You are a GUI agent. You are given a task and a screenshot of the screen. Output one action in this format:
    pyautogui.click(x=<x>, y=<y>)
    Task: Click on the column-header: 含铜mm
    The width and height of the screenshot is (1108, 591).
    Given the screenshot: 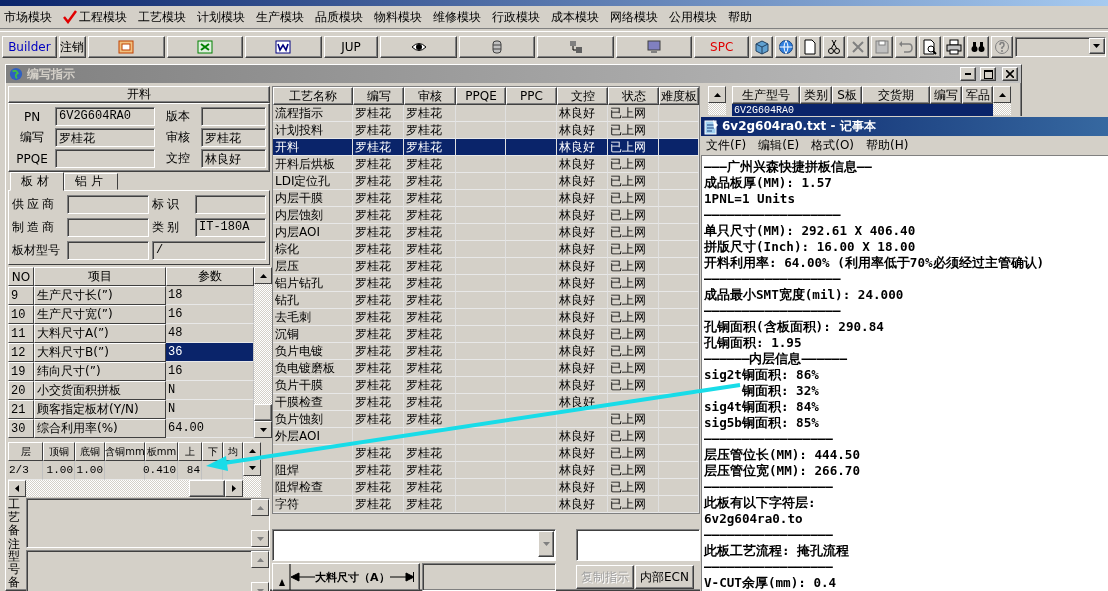 What is the action you would take?
    pyautogui.click(x=125, y=451)
    